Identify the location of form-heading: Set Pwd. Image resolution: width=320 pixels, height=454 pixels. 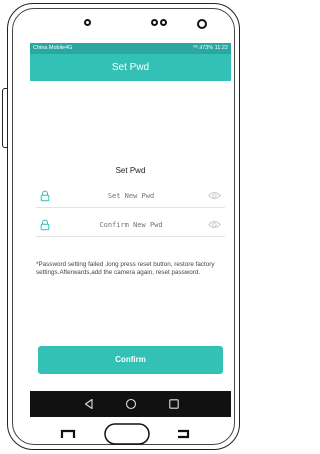
(130, 170).